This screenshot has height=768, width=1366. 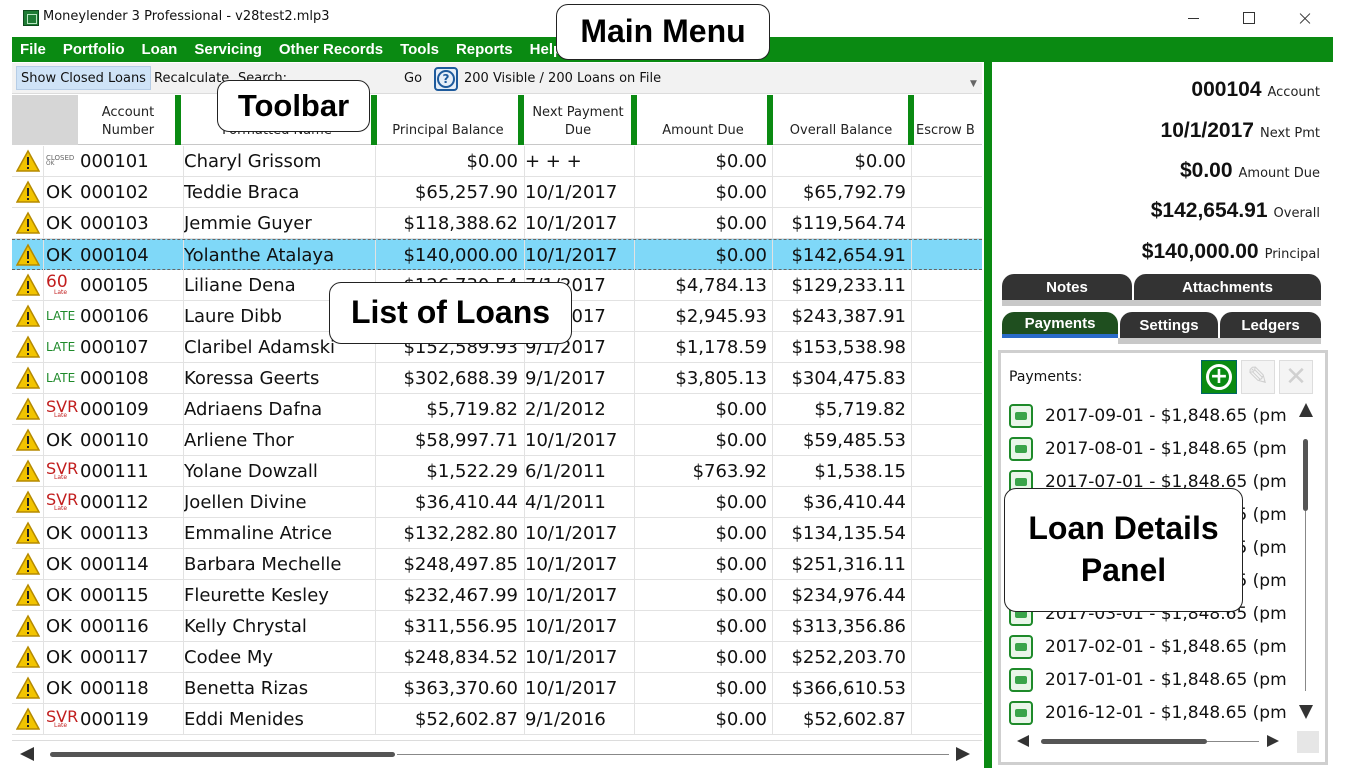 What do you see at coordinates (839, 688) in the screenshot?
I see `overall-balance-cell: $366,610.53` at bounding box center [839, 688].